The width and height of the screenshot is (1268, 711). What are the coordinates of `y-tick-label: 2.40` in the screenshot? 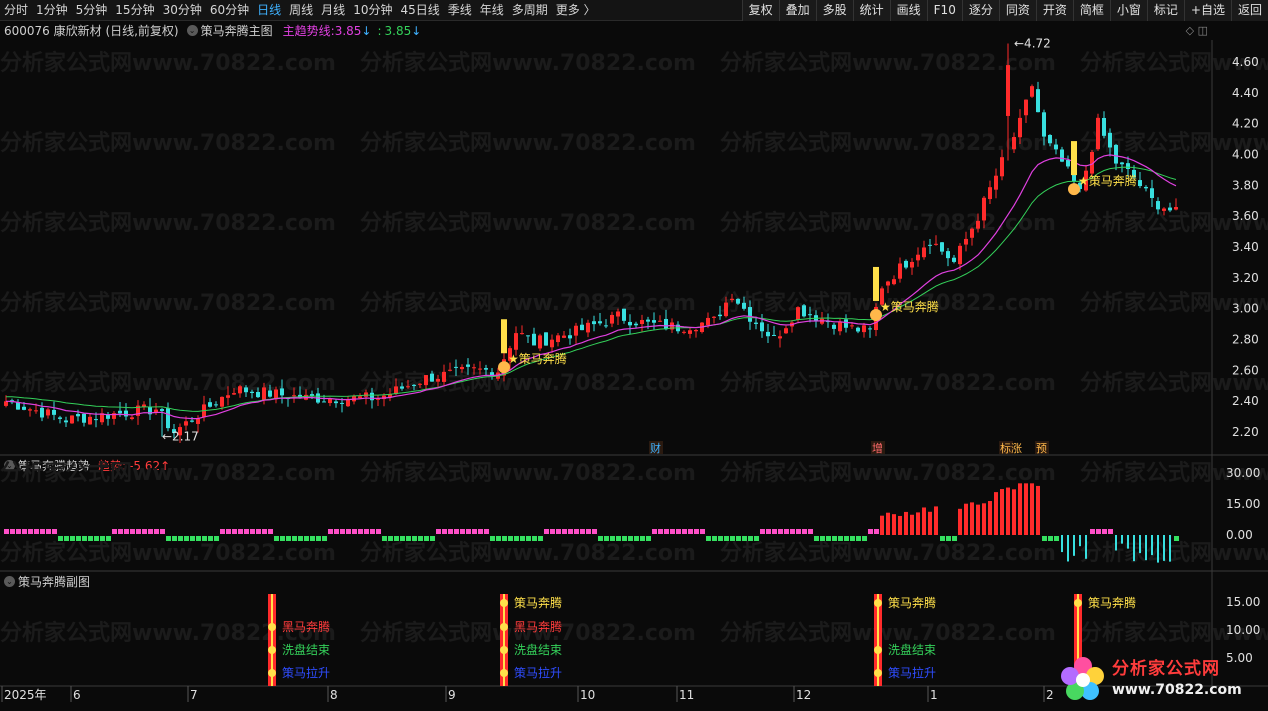 It's located at (1245, 401).